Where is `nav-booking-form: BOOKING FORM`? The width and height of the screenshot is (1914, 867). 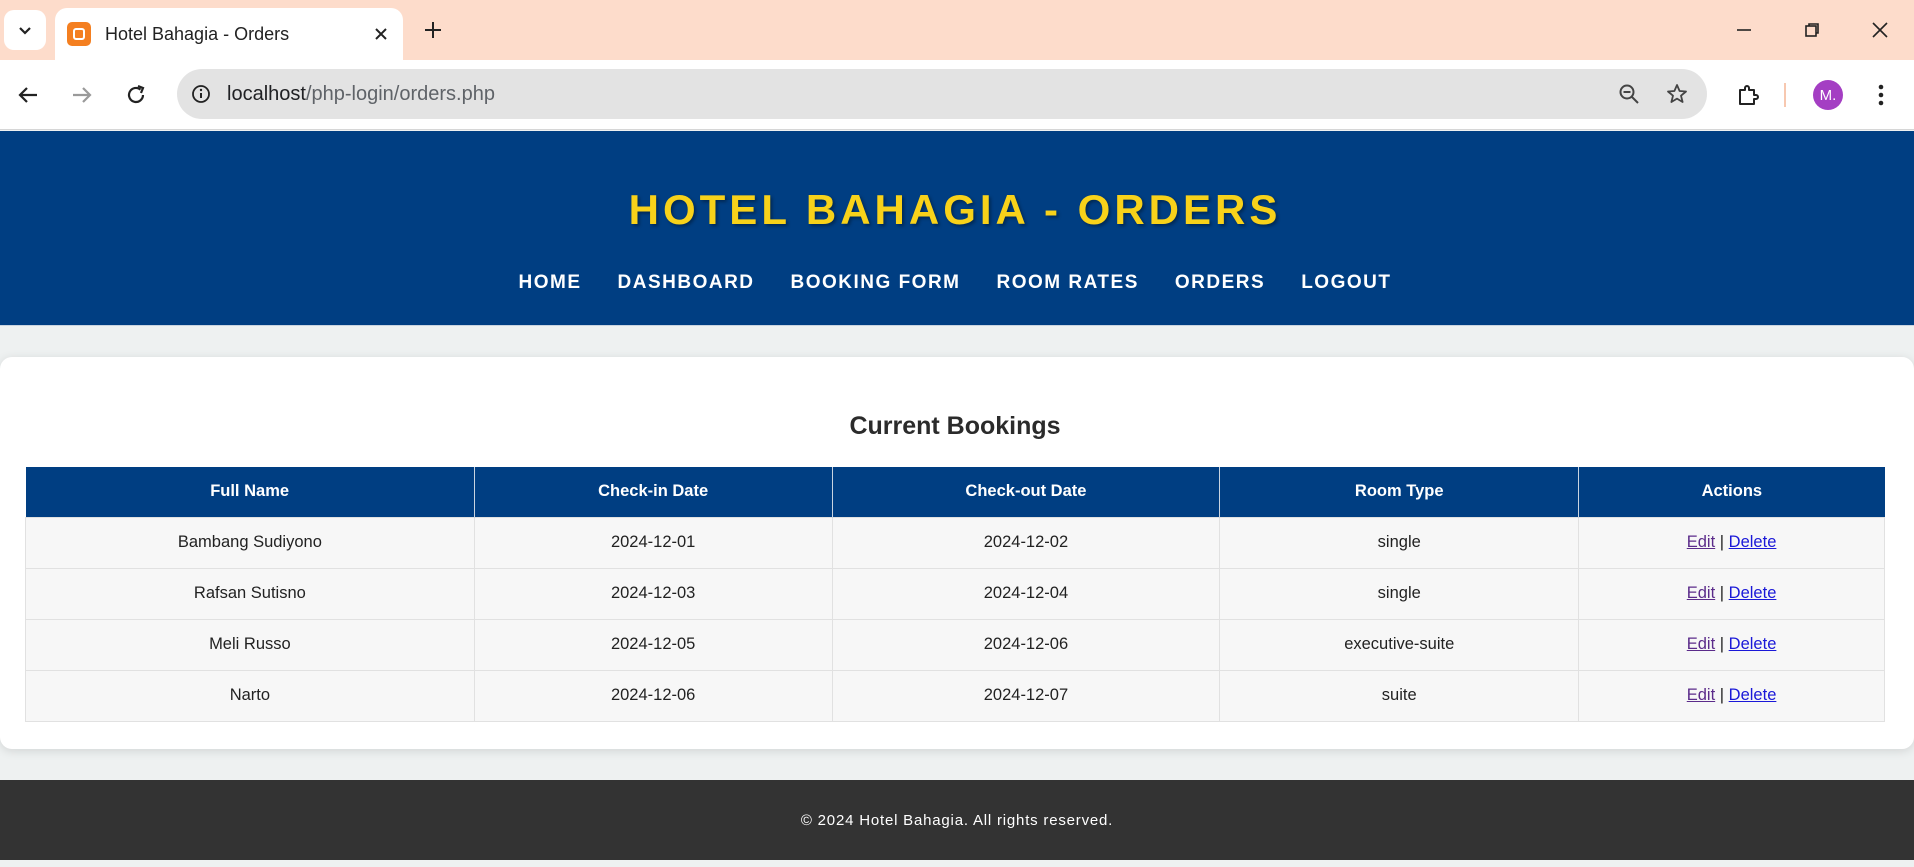
nav-booking-form: BOOKING FORM is located at coordinates (876, 283).